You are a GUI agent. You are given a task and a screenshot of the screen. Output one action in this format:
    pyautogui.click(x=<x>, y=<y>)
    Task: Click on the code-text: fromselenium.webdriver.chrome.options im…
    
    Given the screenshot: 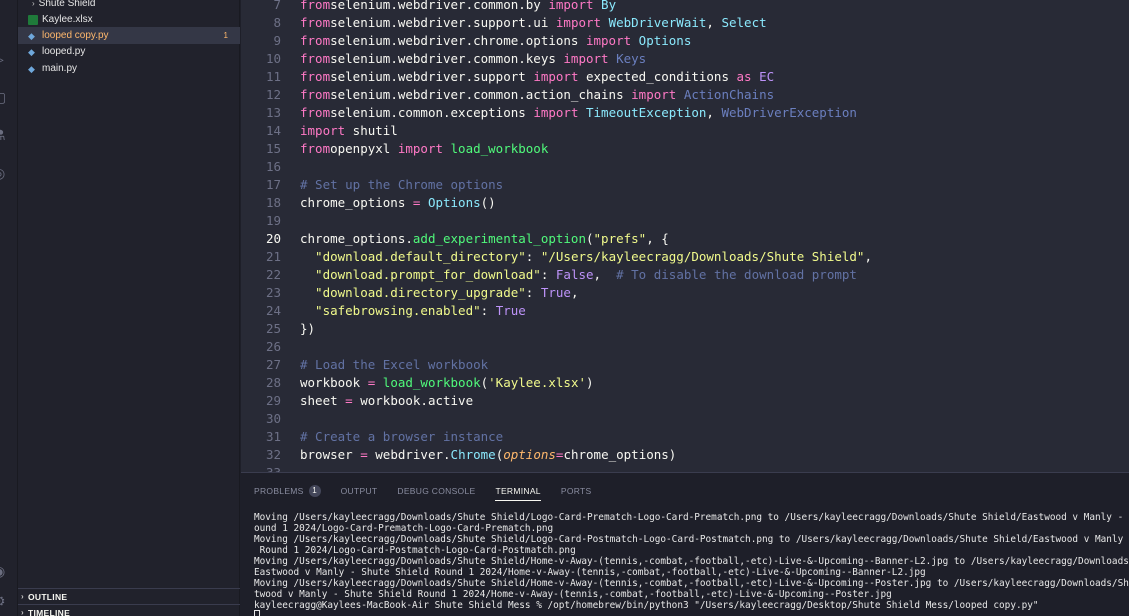 What is the action you would take?
    pyautogui.click(x=495, y=41)
    